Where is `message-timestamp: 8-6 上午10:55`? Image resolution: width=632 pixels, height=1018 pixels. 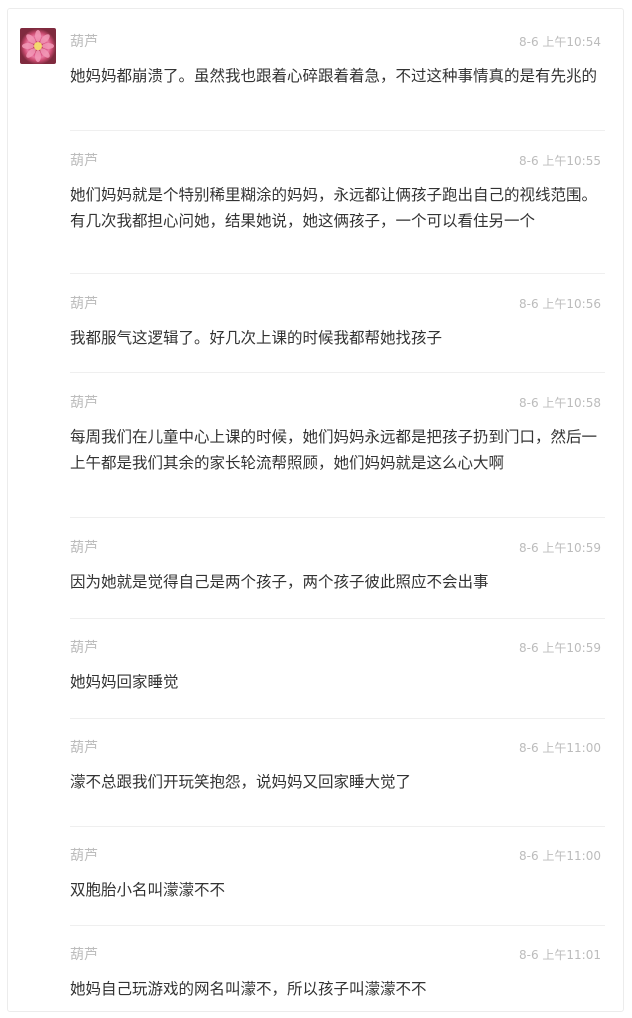
message-timestamp: 8-6 上午10:55 is located at coordinates (560, 161).